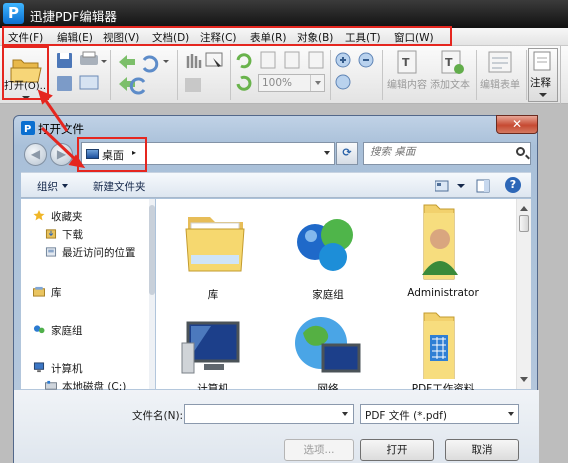 The image size is (568, 463). I want to click on file-type-value: PDF 文件 (*.pdf), so click(406, 416).